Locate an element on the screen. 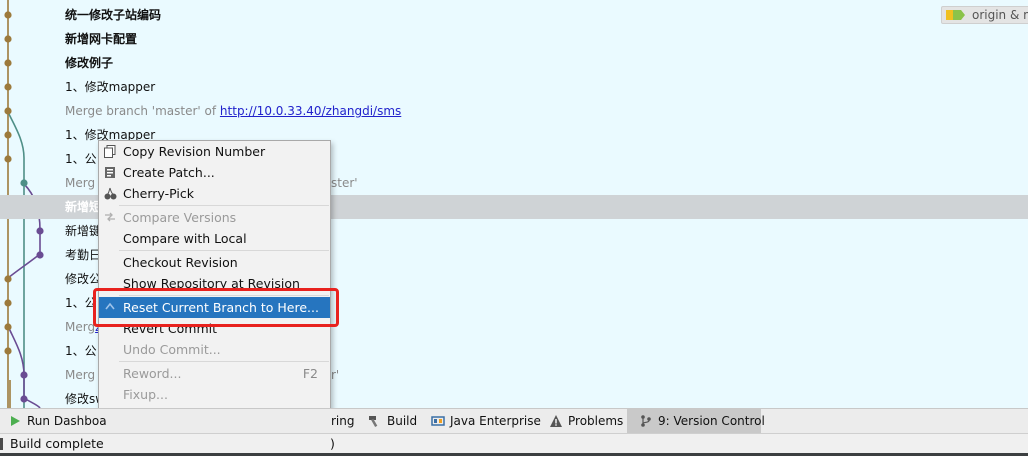 This screenshot has width=1028, height=456. commit-message-text: 新增短 is located at coordinates (83, 207).